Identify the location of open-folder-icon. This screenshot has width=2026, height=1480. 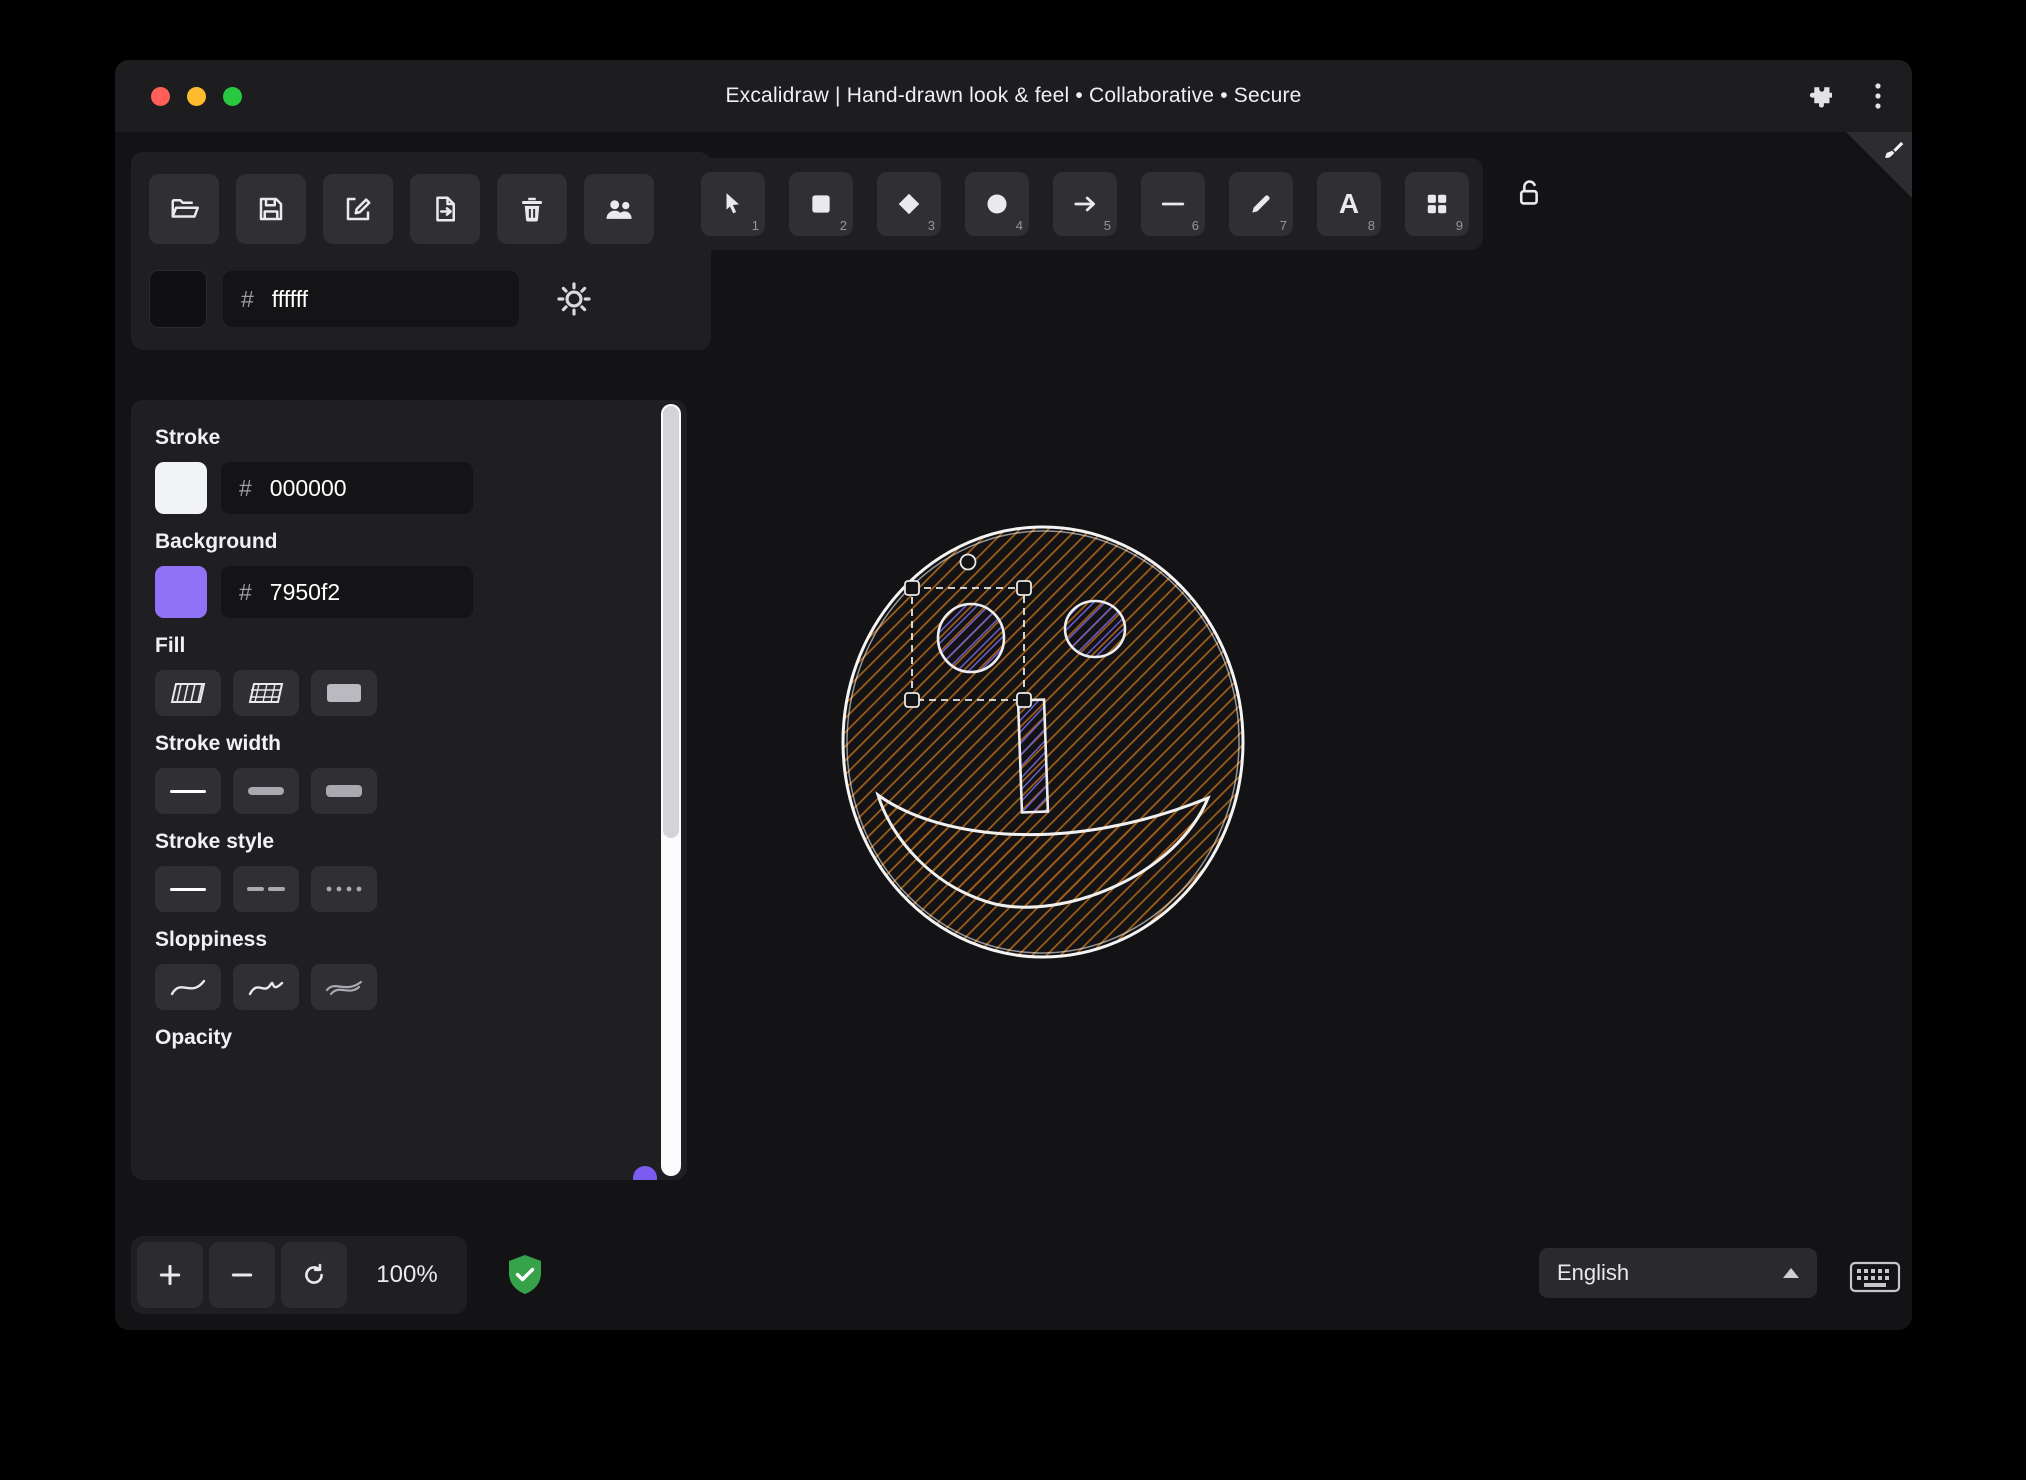
(184, 209).